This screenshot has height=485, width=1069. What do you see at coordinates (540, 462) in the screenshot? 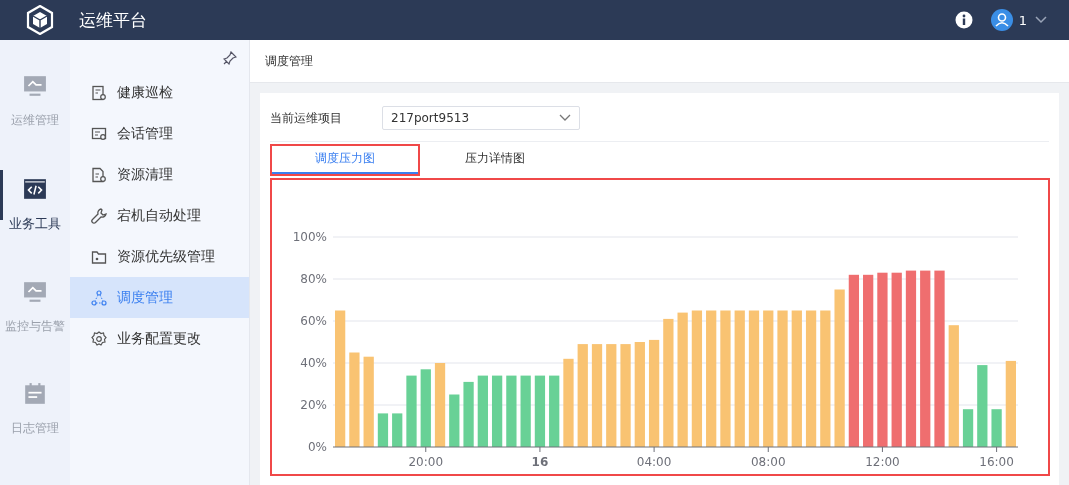
I see `axis-label: 16` at bounding box center [540, 462].